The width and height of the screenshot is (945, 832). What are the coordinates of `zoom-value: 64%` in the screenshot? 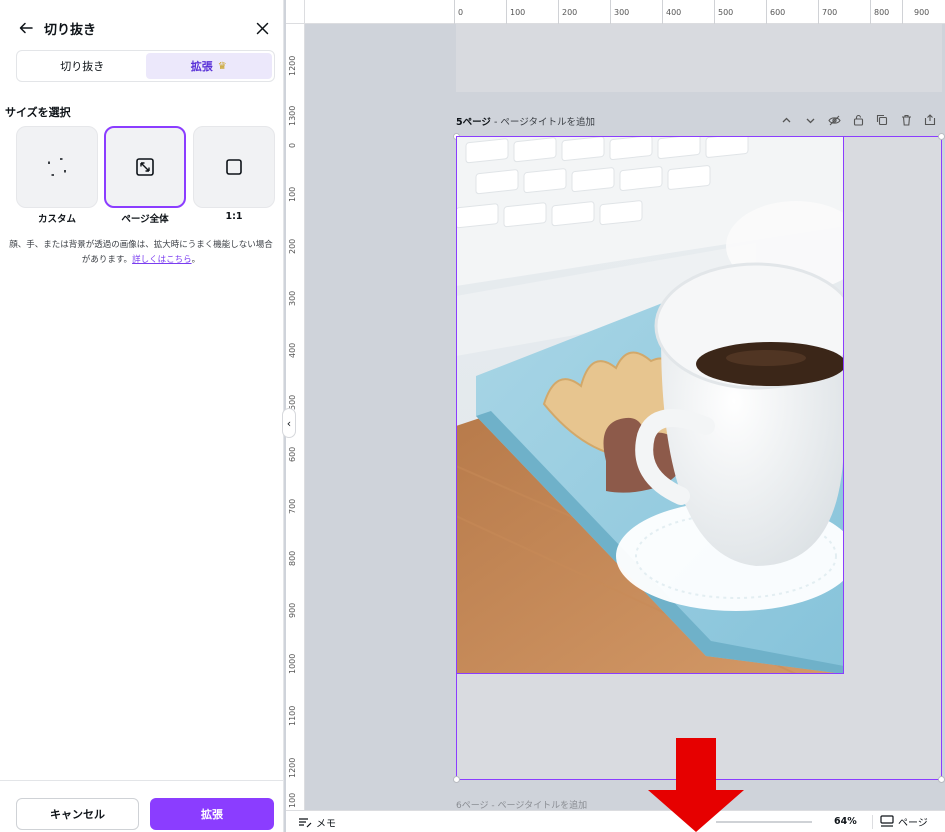 It's located at (845, 821).